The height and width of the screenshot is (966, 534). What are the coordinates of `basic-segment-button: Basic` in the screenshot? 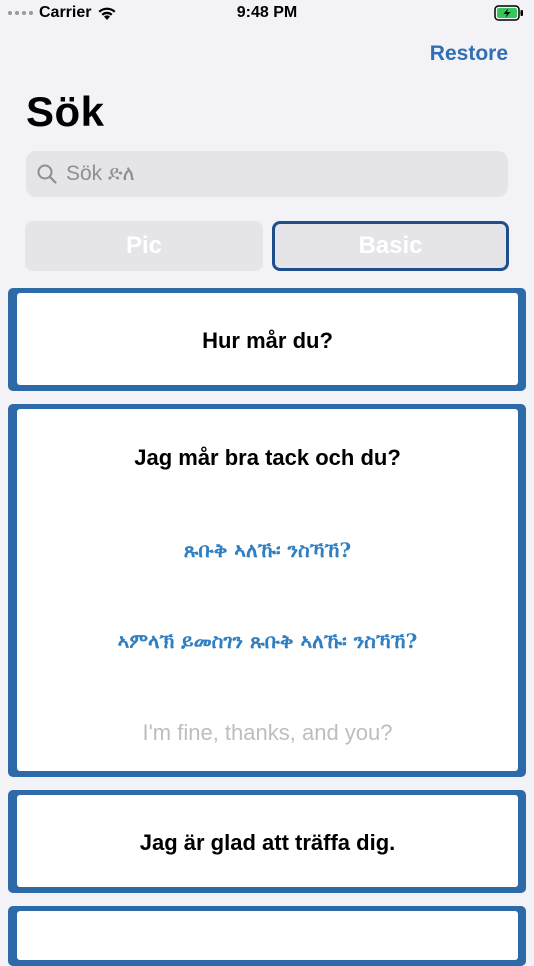 It's located at (390, 246).